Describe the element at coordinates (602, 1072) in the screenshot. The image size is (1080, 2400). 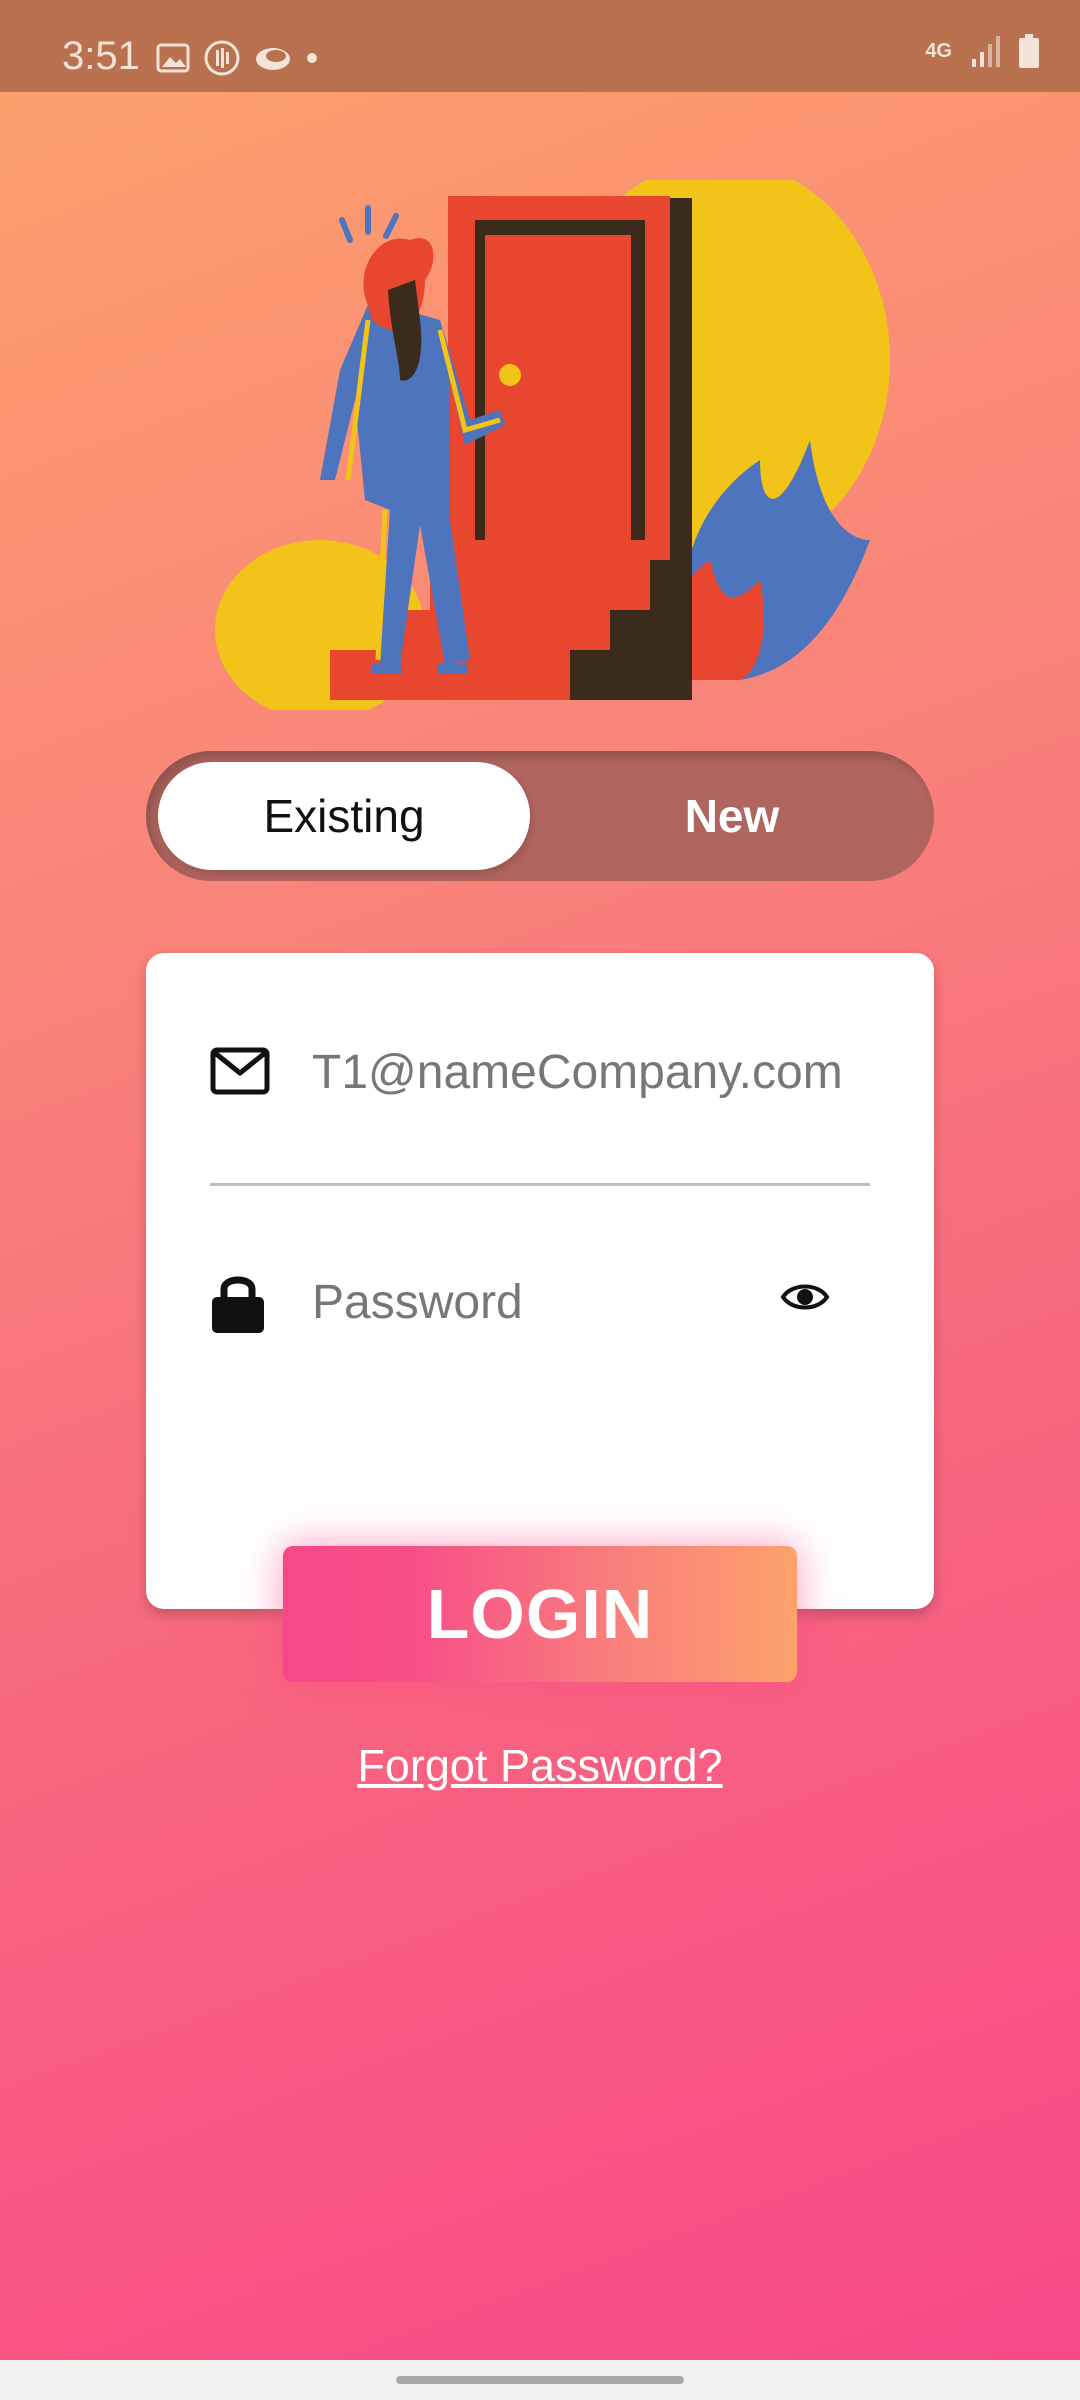
I see `email-field` at that location.